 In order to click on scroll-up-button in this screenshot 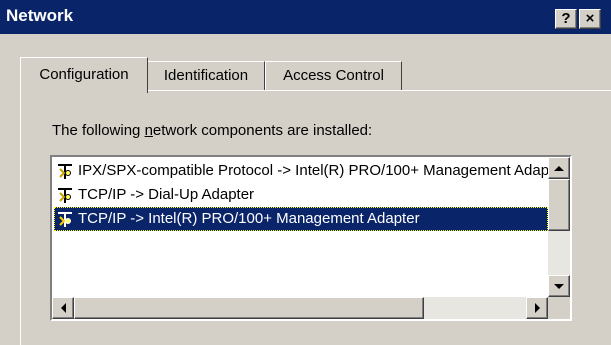, I will do `click(559, 168)`.